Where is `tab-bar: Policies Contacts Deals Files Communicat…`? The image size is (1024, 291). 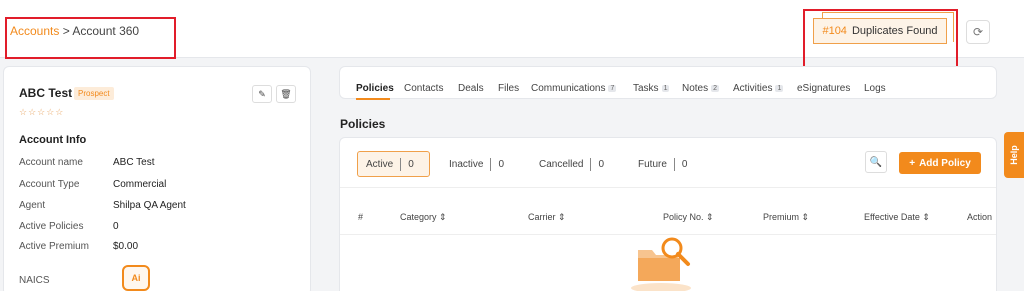
tab-bar: Policies Contacts Deals Files Communicat… is located at coordinates (668, 83).